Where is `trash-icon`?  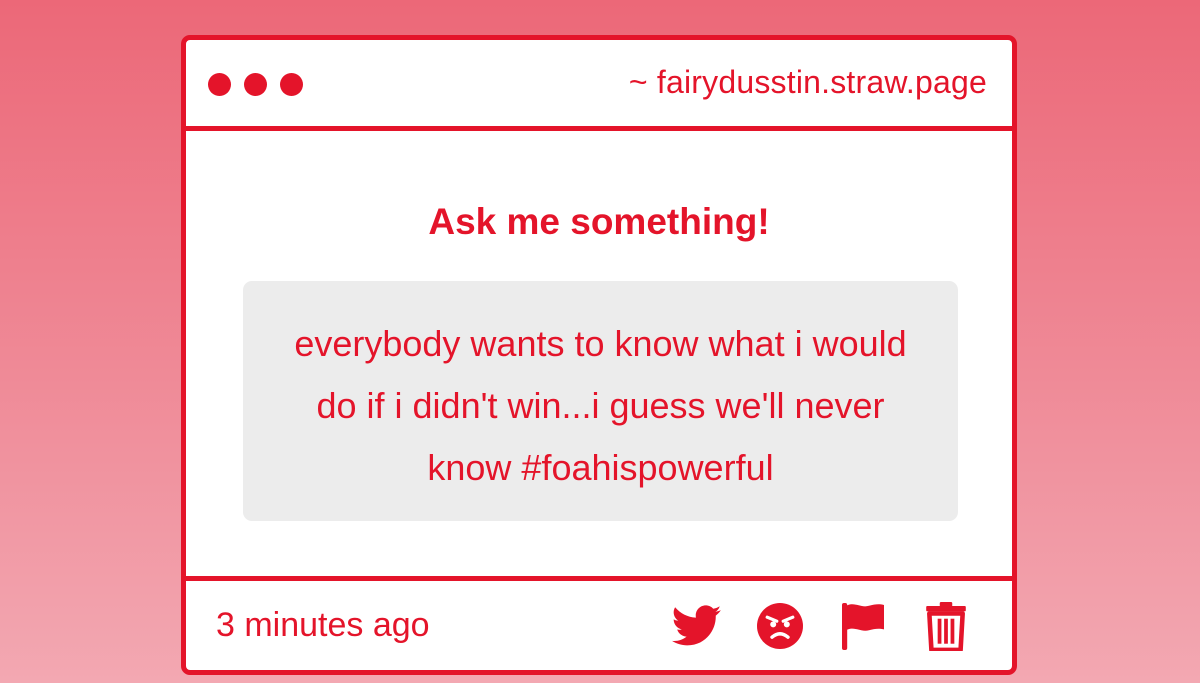 trash-icon is located at coordinates (946, 626).